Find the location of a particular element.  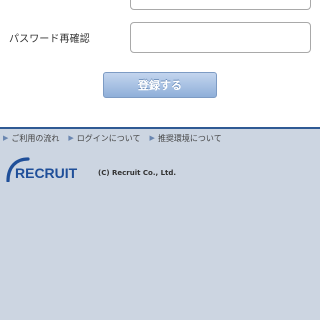

footer-link-recommended-env: ▶ 推奨環境について is located at coordinates (186, 138).